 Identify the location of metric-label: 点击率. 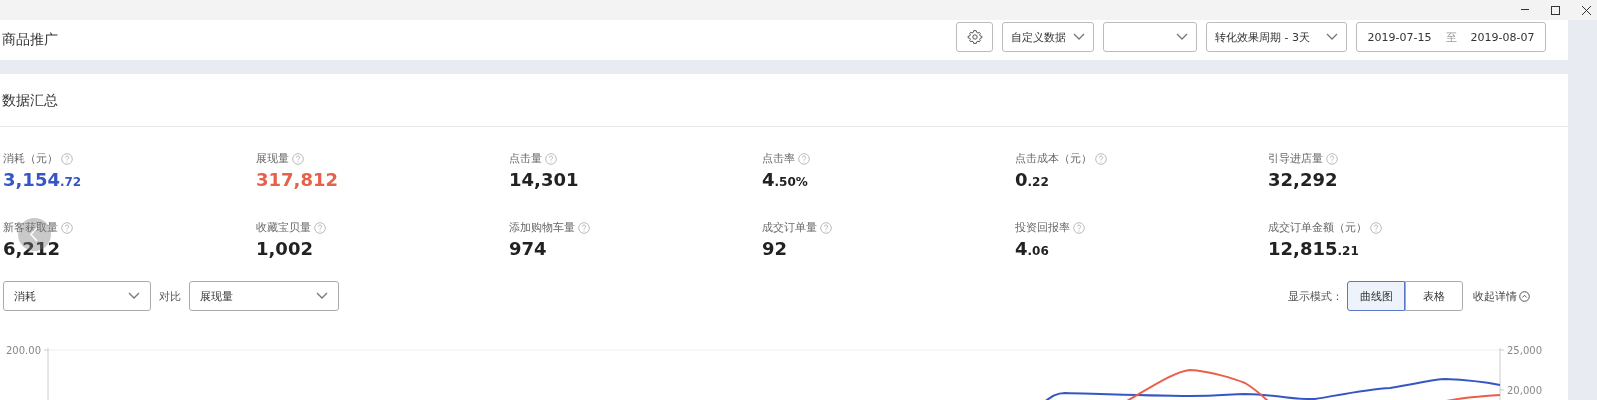
(778, 158).